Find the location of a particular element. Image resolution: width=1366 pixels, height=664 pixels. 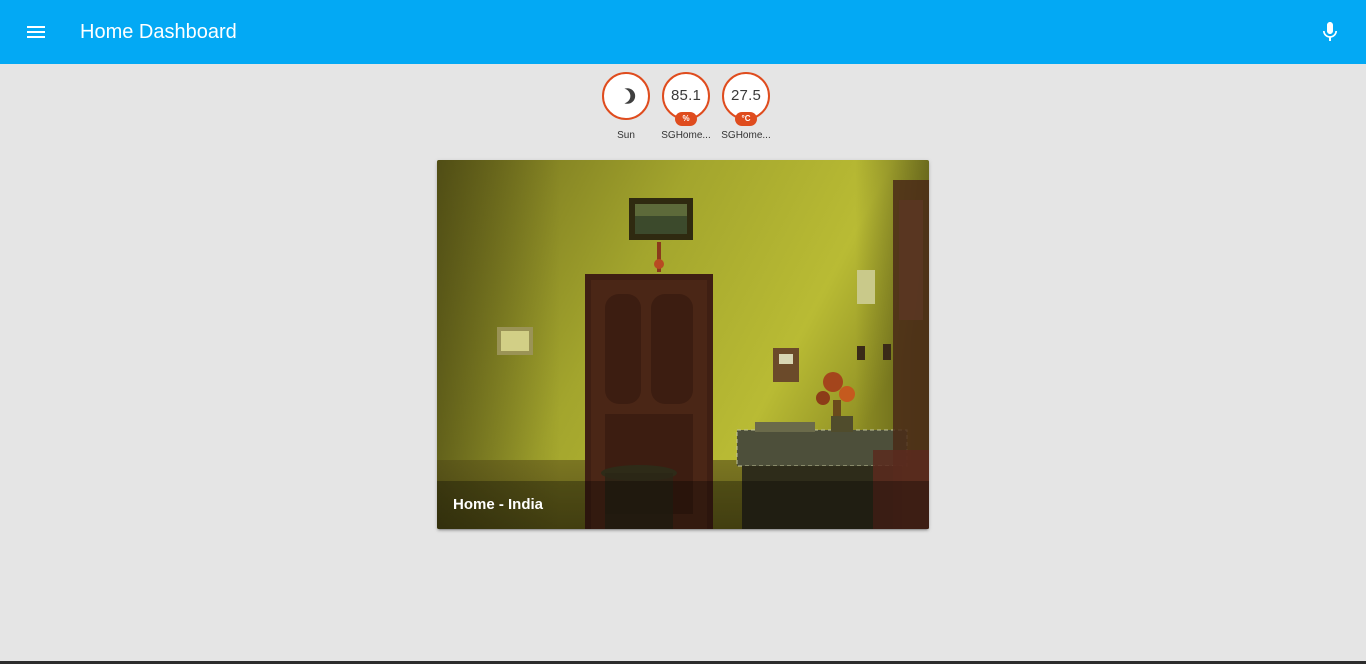

badge-label: Sun is located at coordinates (626, 135).